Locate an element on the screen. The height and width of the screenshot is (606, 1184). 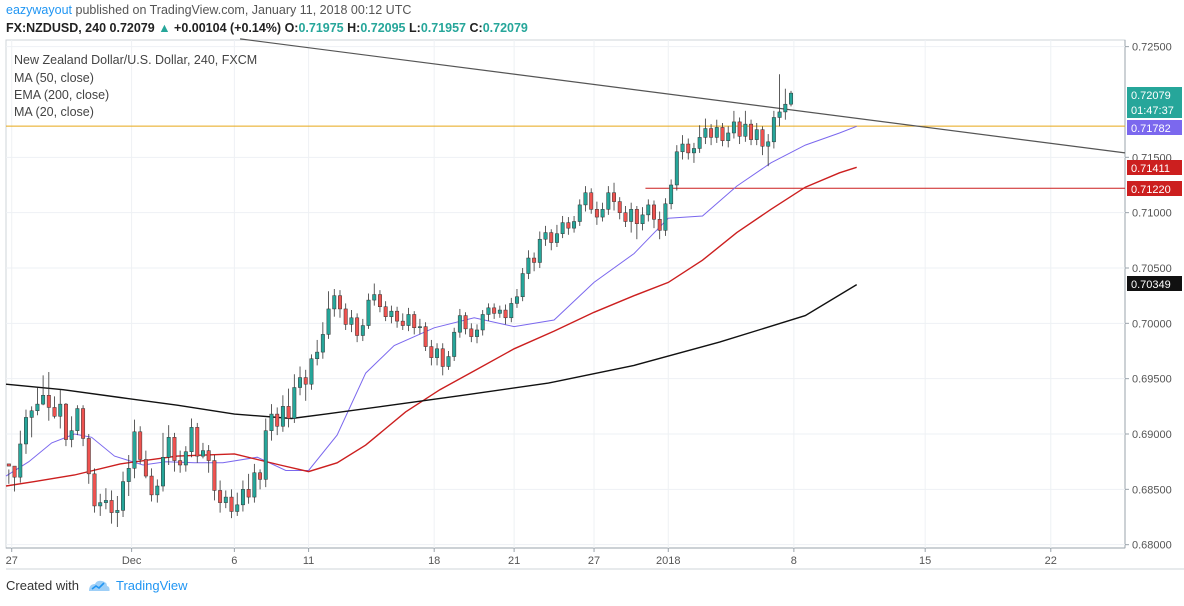
x-tick-label: Dec is located at coordinates (132, 561).